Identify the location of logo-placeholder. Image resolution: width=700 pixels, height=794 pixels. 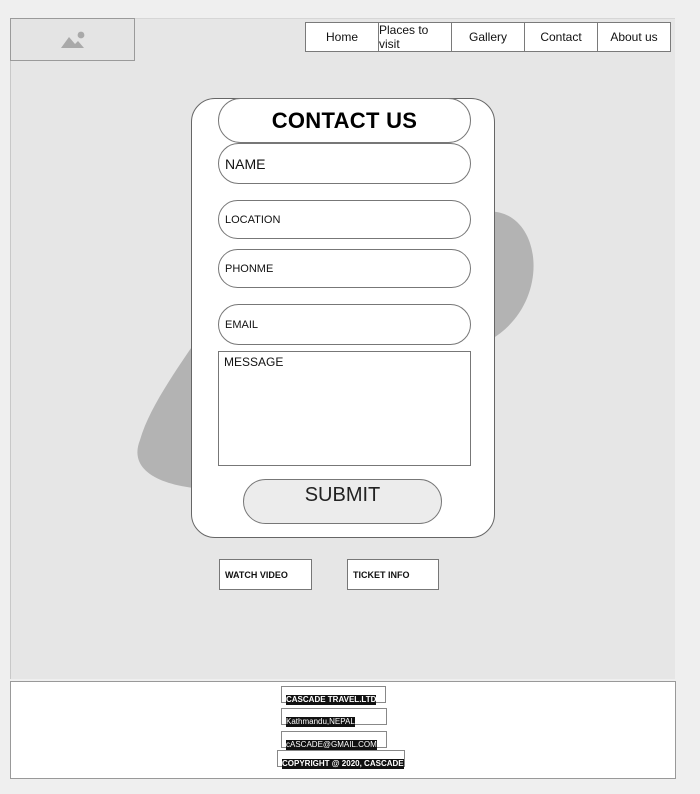
(72, 39).